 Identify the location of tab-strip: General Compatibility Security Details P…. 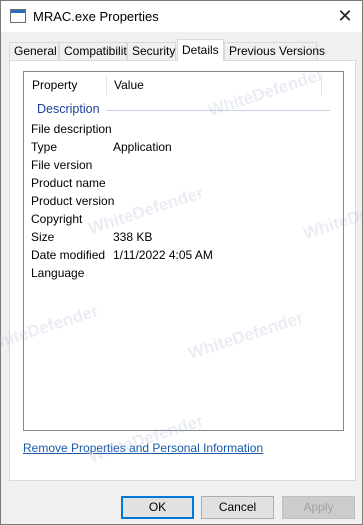
(184, 50).